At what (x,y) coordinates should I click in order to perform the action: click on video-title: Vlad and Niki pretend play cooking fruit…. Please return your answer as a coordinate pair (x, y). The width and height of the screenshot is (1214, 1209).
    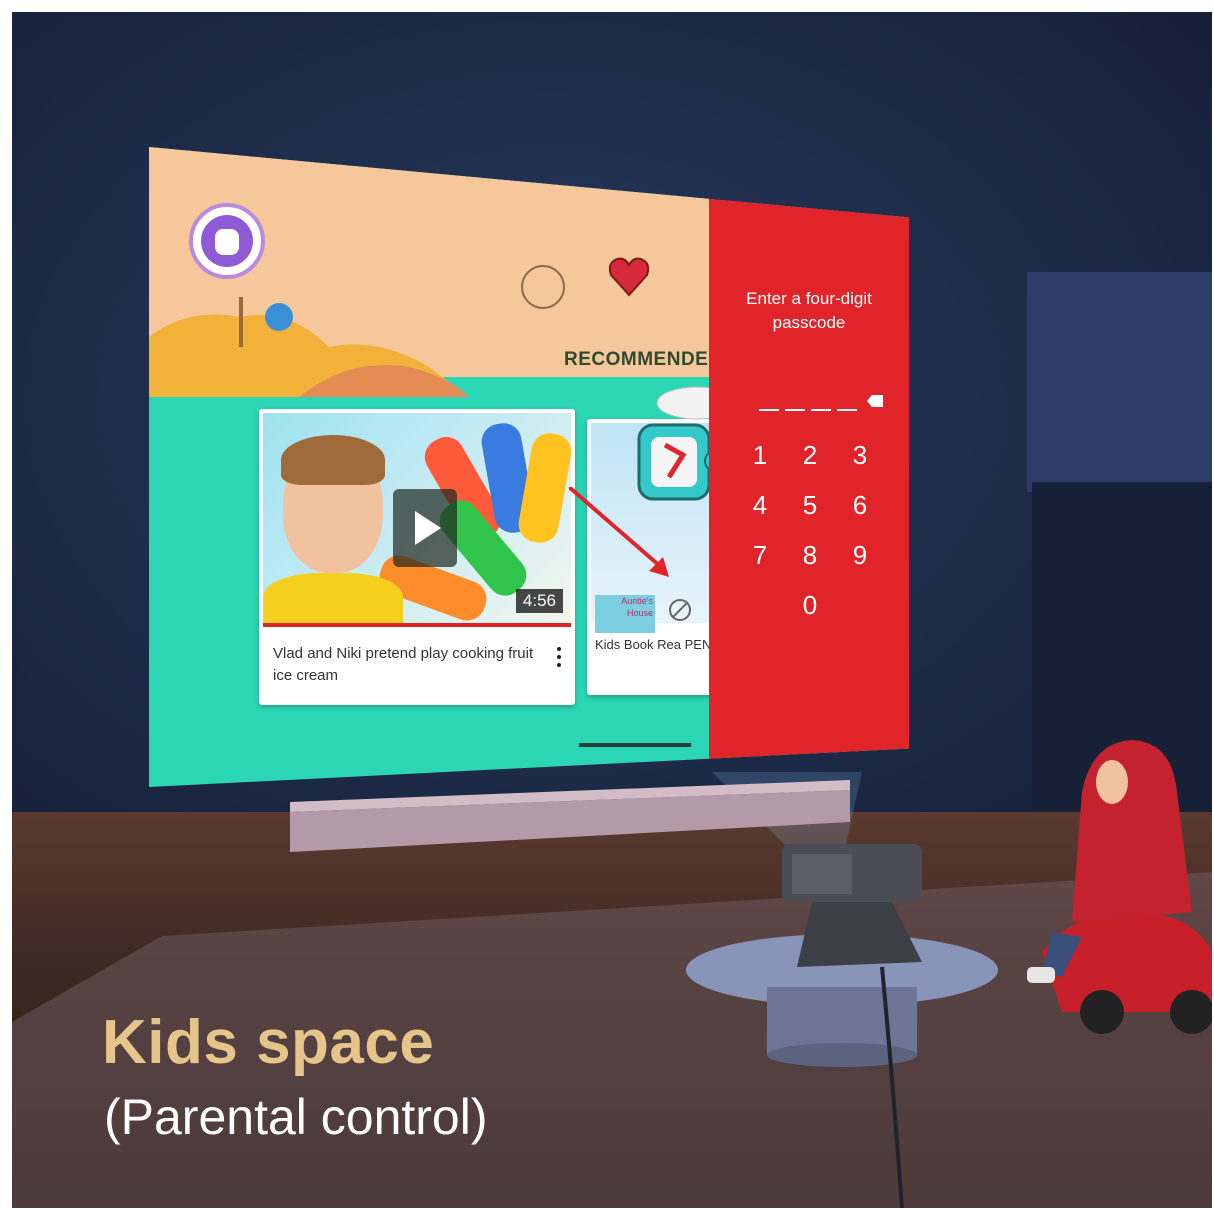
    Looking at the image, I should click on (404, 665).